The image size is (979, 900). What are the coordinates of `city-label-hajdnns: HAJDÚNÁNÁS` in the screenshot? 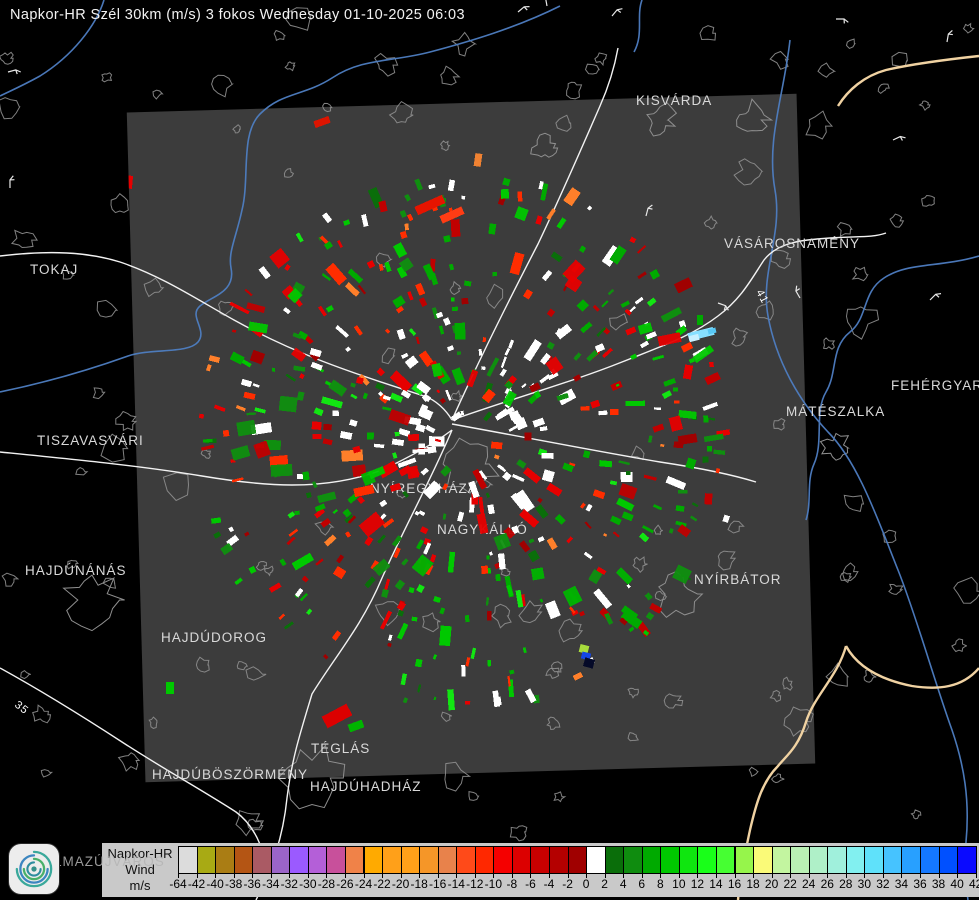 It's located at (76, 570).